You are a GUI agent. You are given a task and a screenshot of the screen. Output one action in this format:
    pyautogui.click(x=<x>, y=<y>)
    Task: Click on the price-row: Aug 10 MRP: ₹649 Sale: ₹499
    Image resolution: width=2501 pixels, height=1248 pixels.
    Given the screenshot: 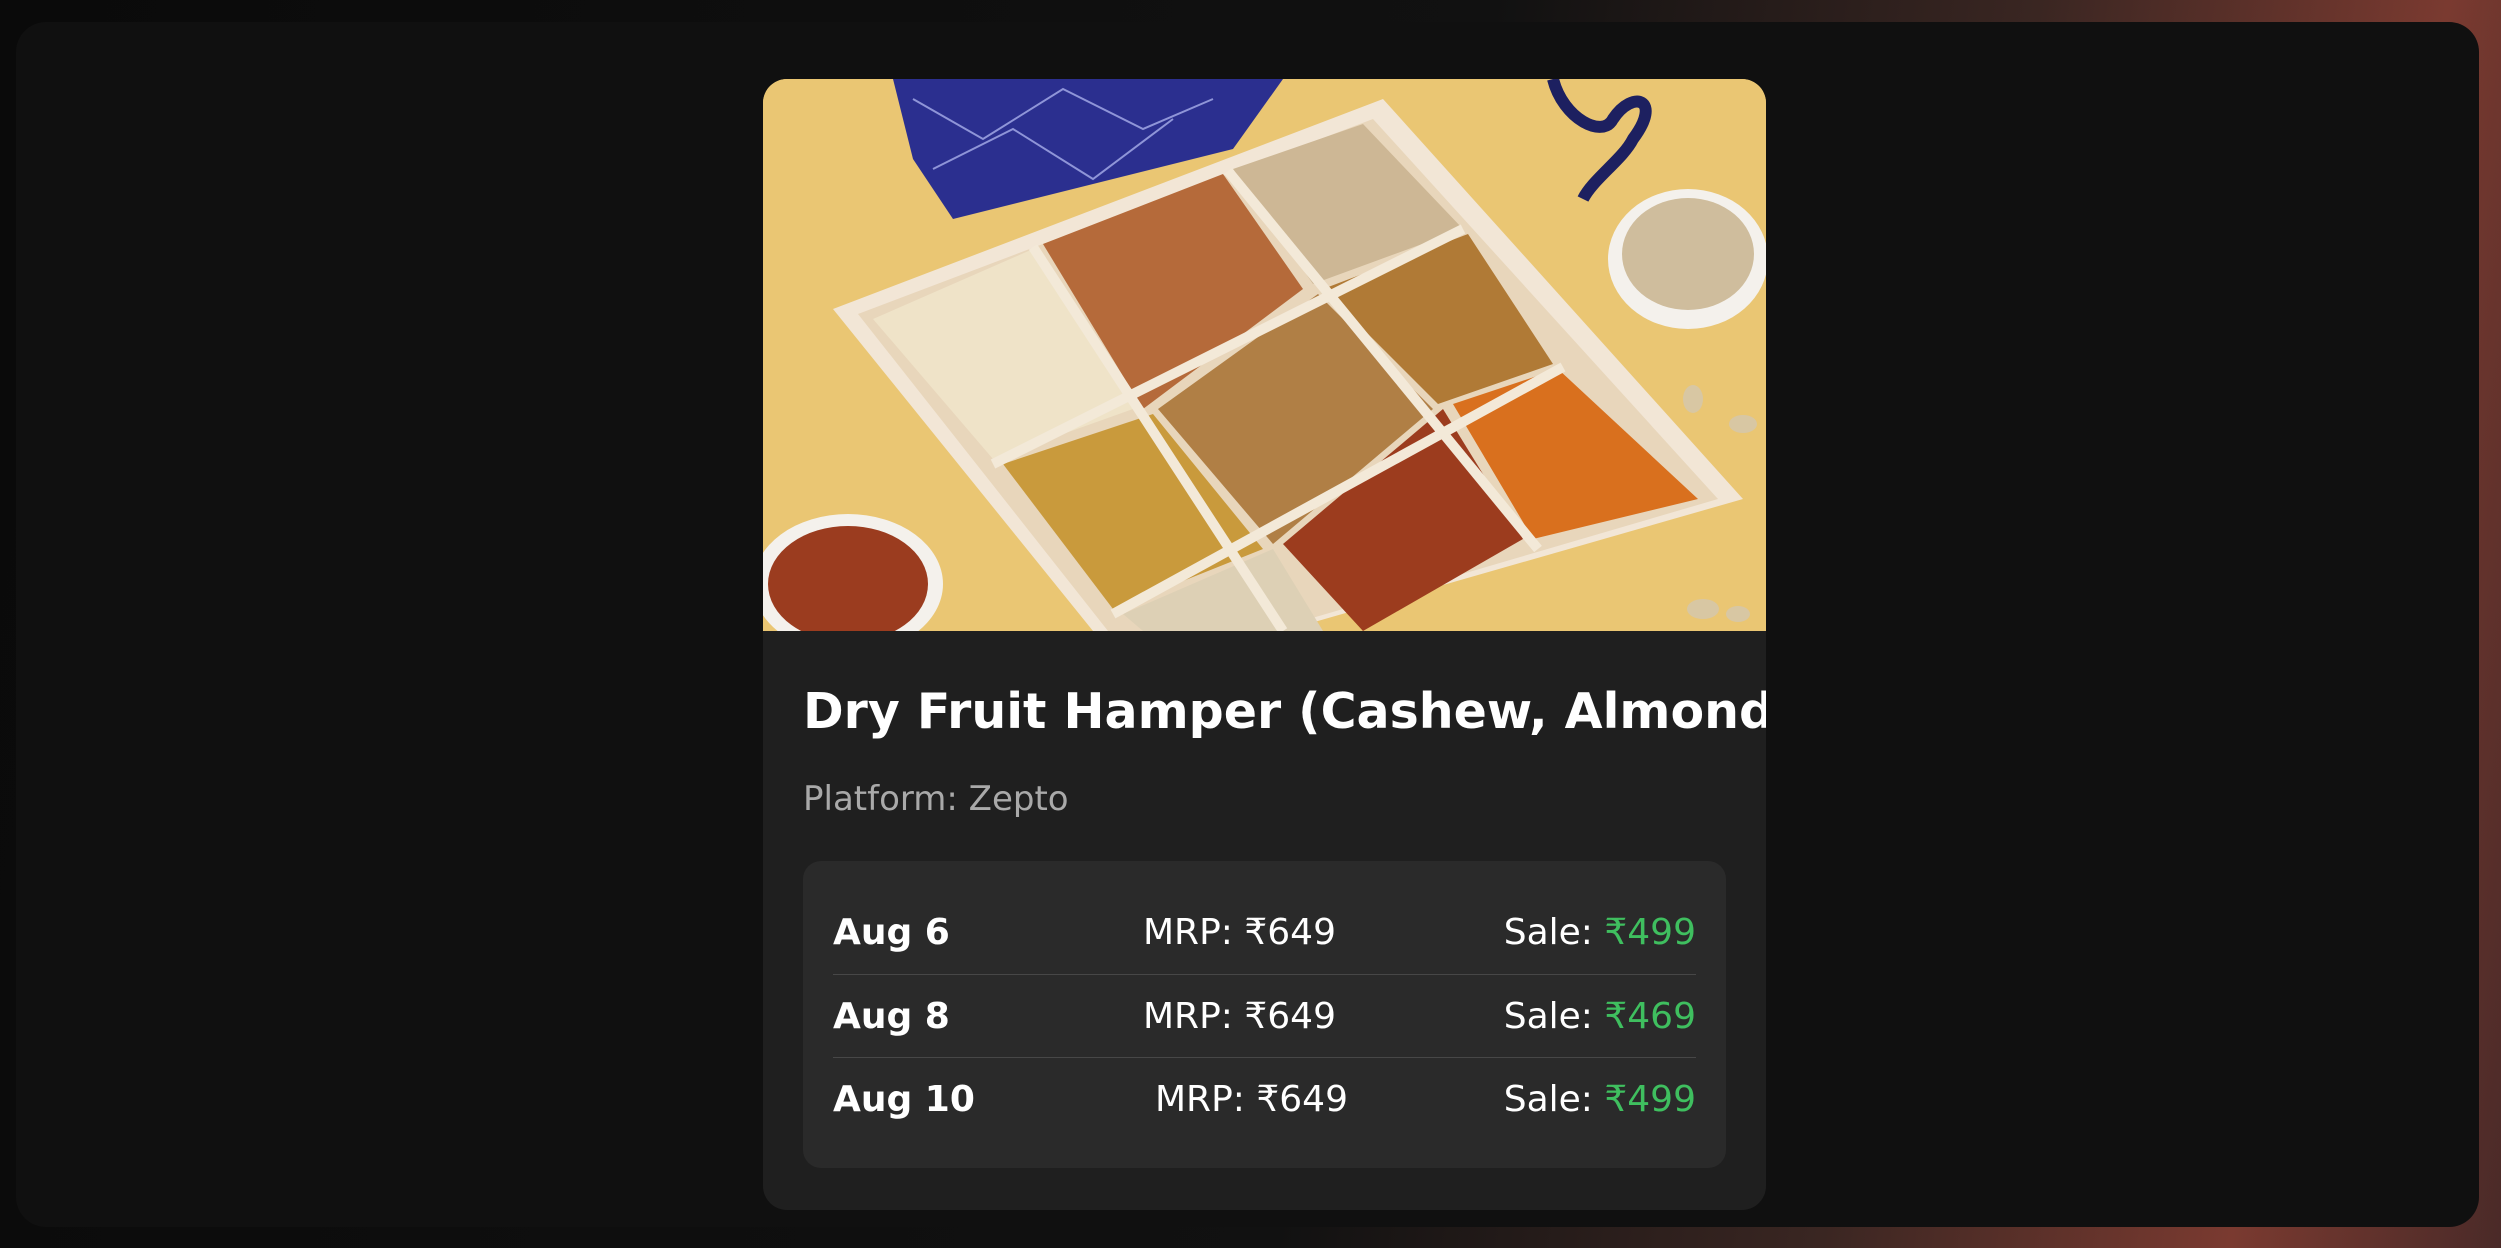 What is the action you would take?
    pyautogui.click(x=1264, y=1098)
    